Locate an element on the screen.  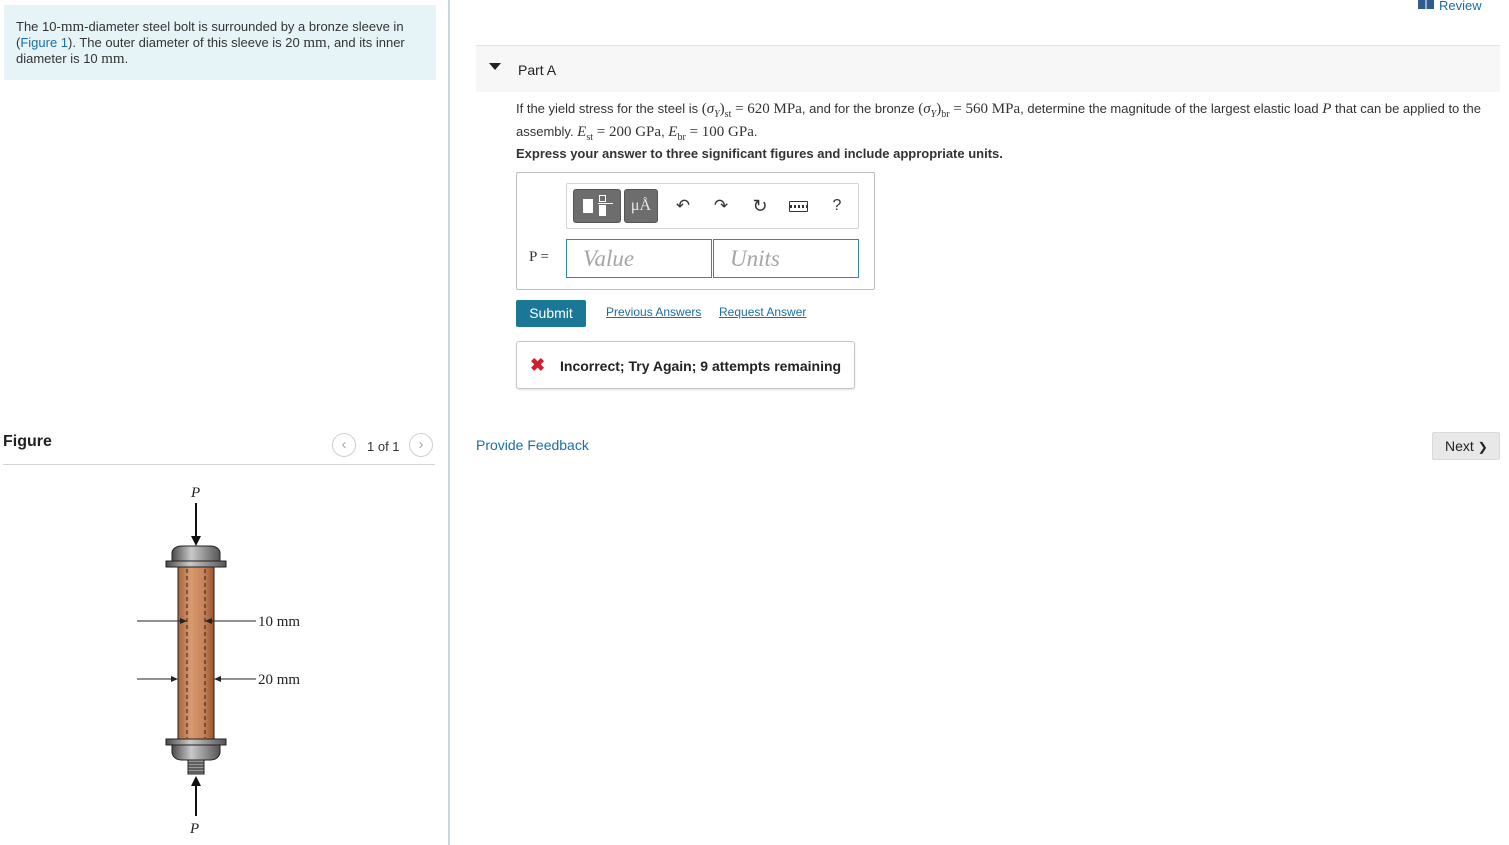
nut is located at coordinates (196, 752).